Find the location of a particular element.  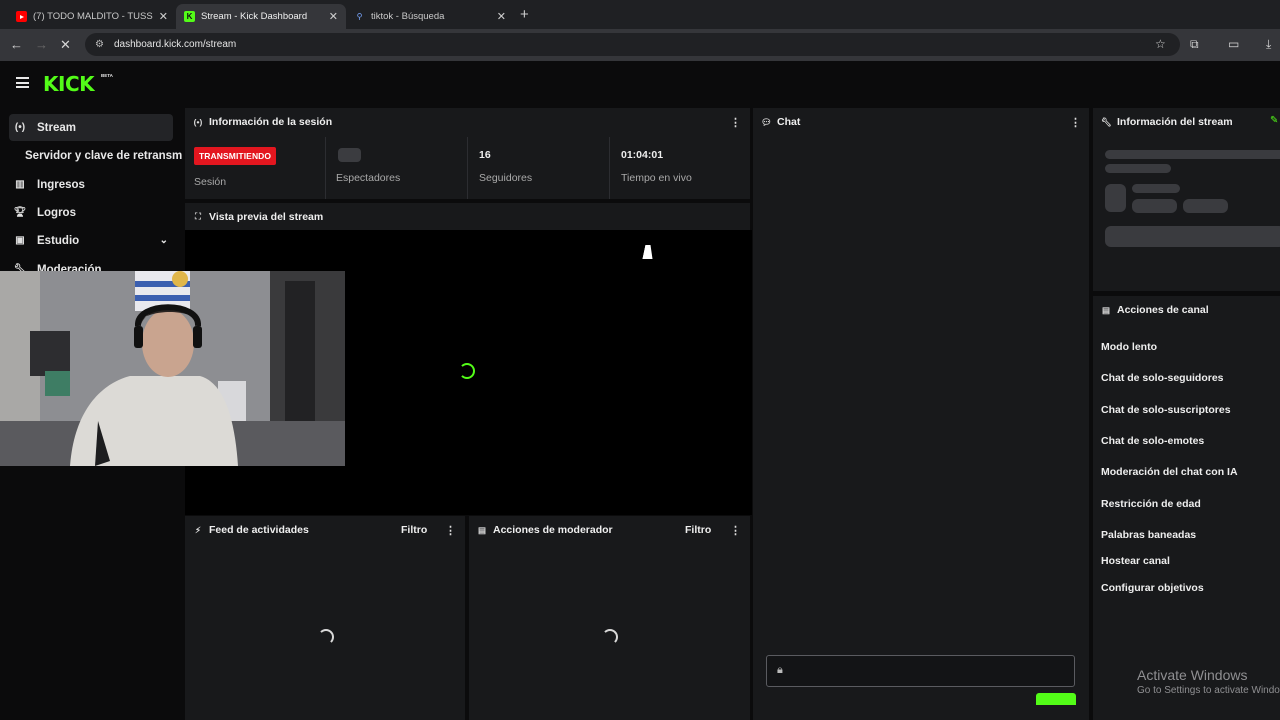

tab-tiktok-search: ⚲ tiktok - Búsqueda ✕ is located at coordinates (430, 16).